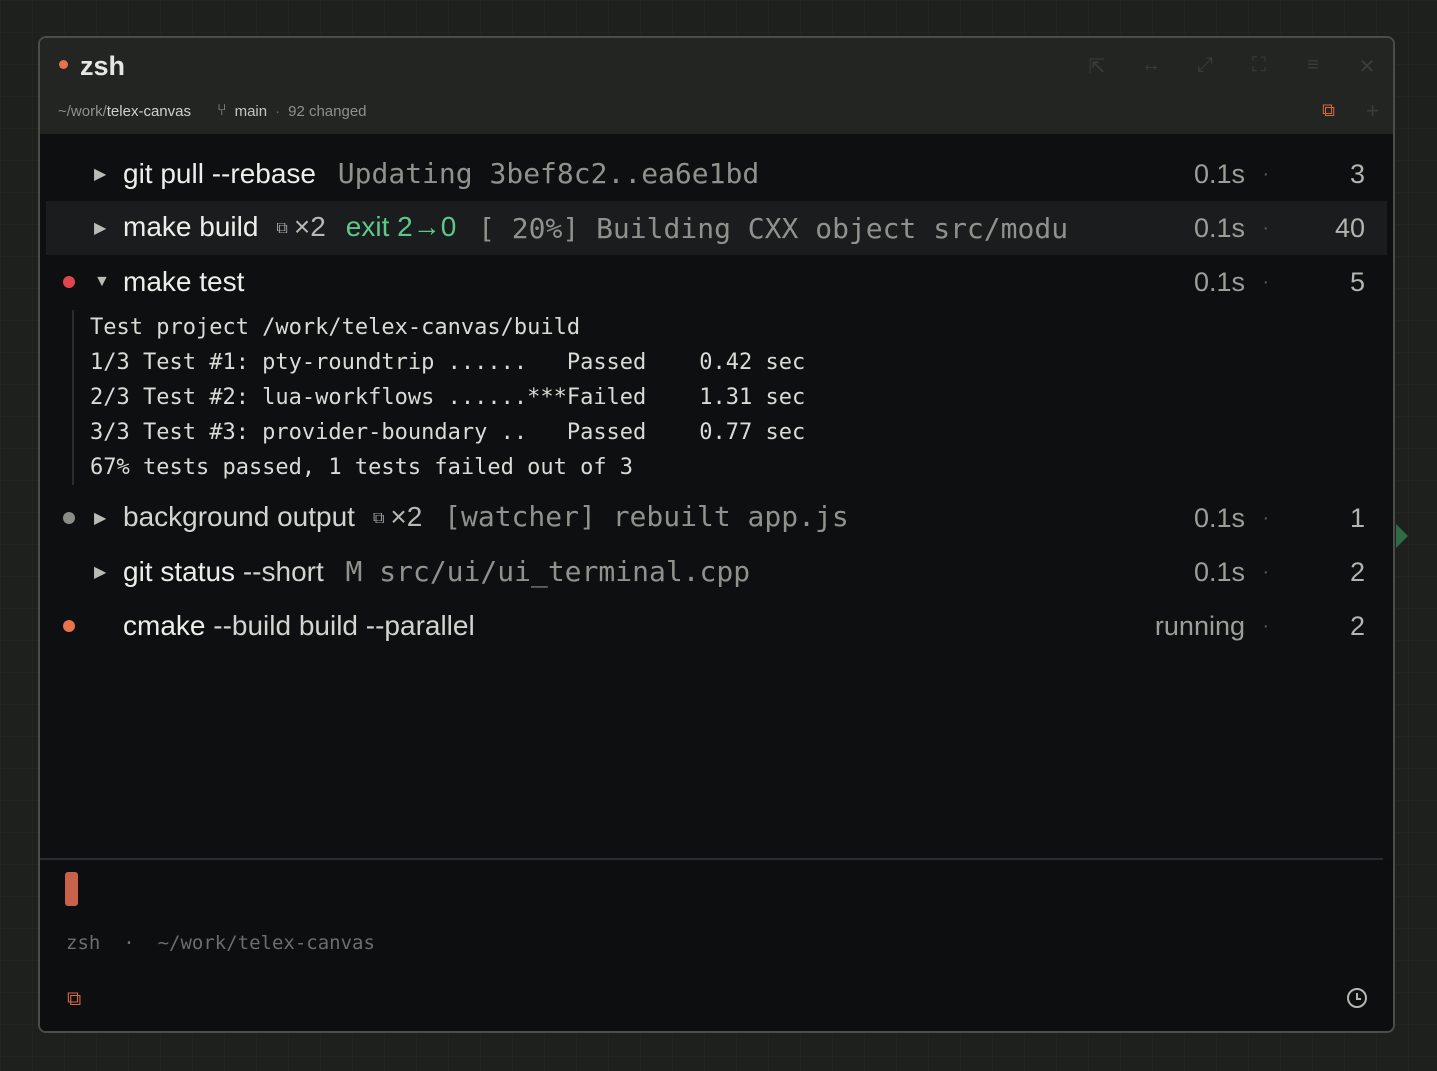  Describe the element at coordinates (548, 173) in the screenshot. I see `output-preview: Updating 3bef8c2..ea6e1bd` at that location.